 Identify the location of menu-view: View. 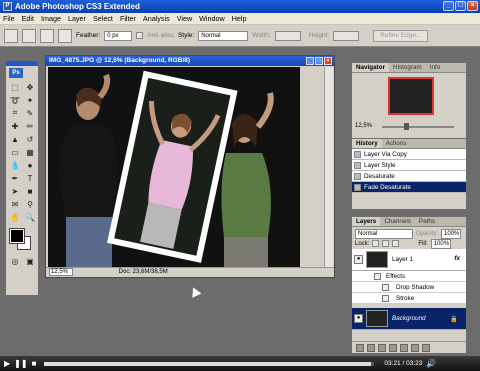
(184, 18).